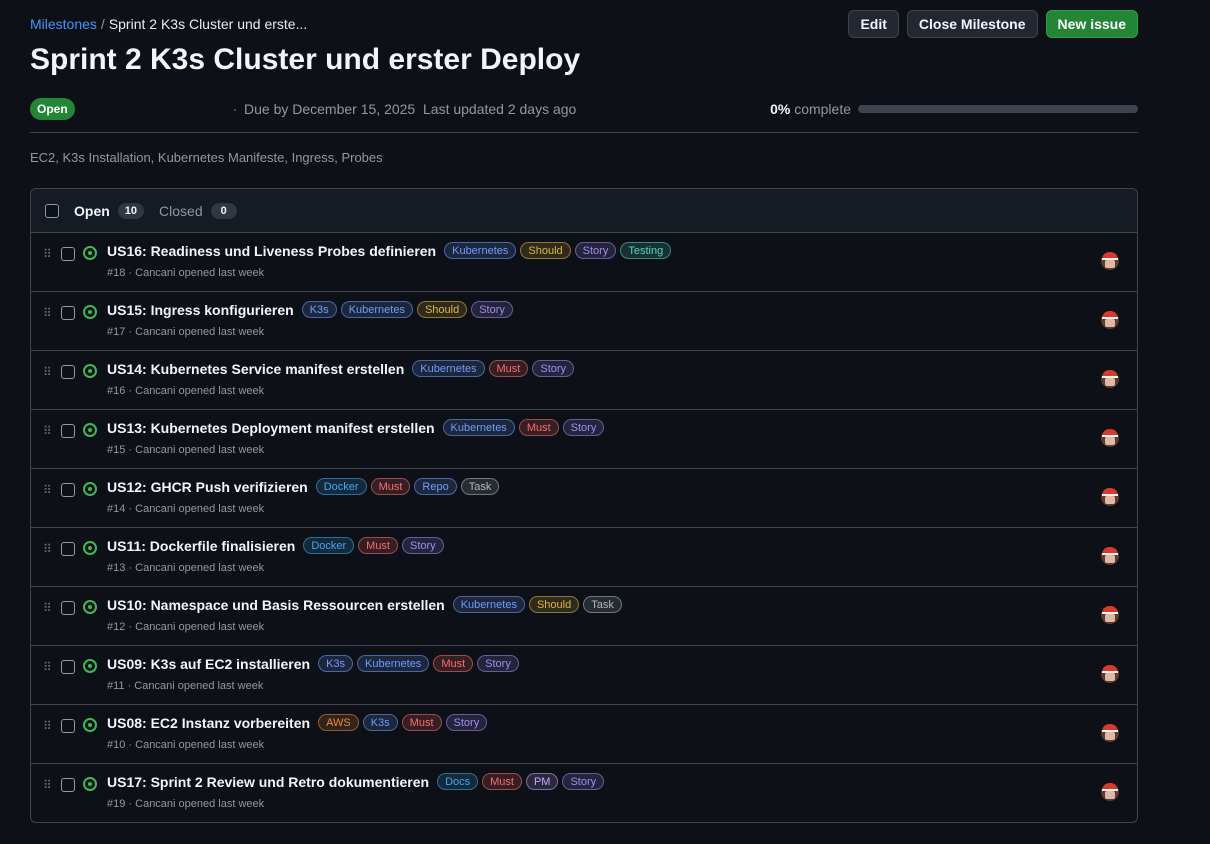  I want to click on issue-label: PM, so click(542, 781).